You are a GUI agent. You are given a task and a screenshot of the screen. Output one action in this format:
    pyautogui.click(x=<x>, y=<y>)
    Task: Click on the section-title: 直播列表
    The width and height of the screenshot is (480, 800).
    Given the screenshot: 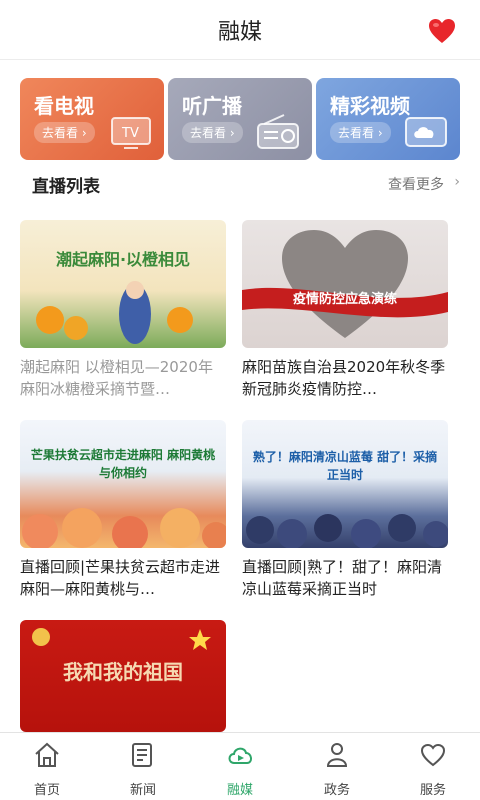 What is the action you would take?
    pyautogui.click(x=66, y=187)
    